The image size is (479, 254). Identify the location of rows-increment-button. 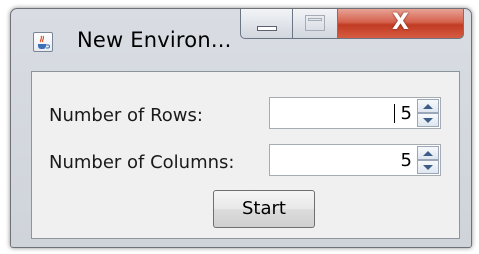
(428, 106).